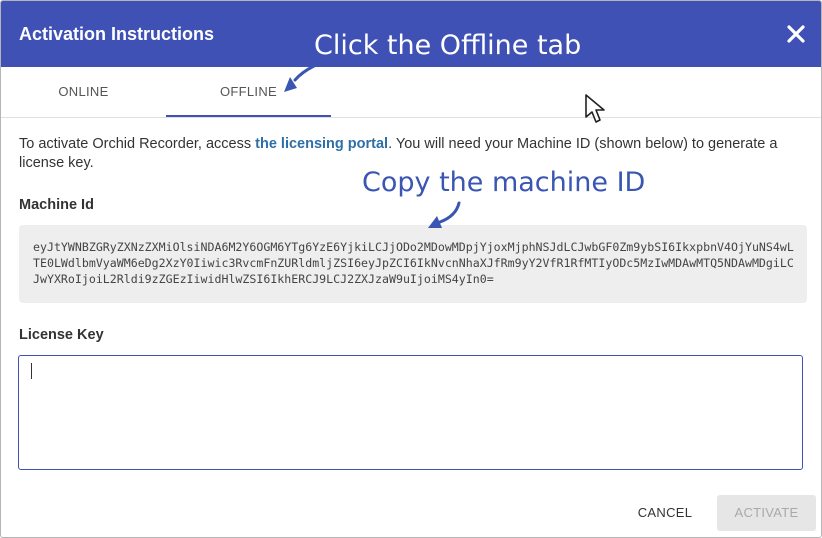  What do you see at coordinates (504, 182) in the screenshot?
I see `callout-copy-machine-id: Copy the machine ID` at bounding box center [504, 182].